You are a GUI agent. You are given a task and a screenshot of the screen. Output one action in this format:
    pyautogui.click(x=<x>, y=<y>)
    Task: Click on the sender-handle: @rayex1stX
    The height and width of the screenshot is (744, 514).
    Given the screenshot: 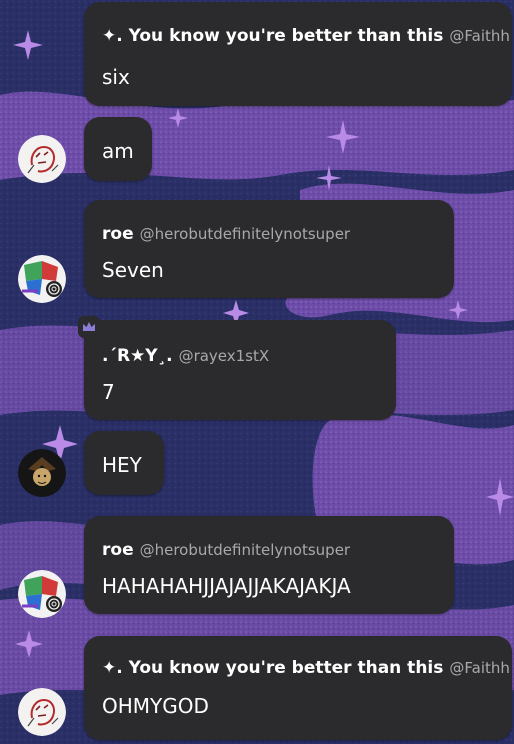 What is the action you would take?
    pyautogui.click(x=224, y=356)
    